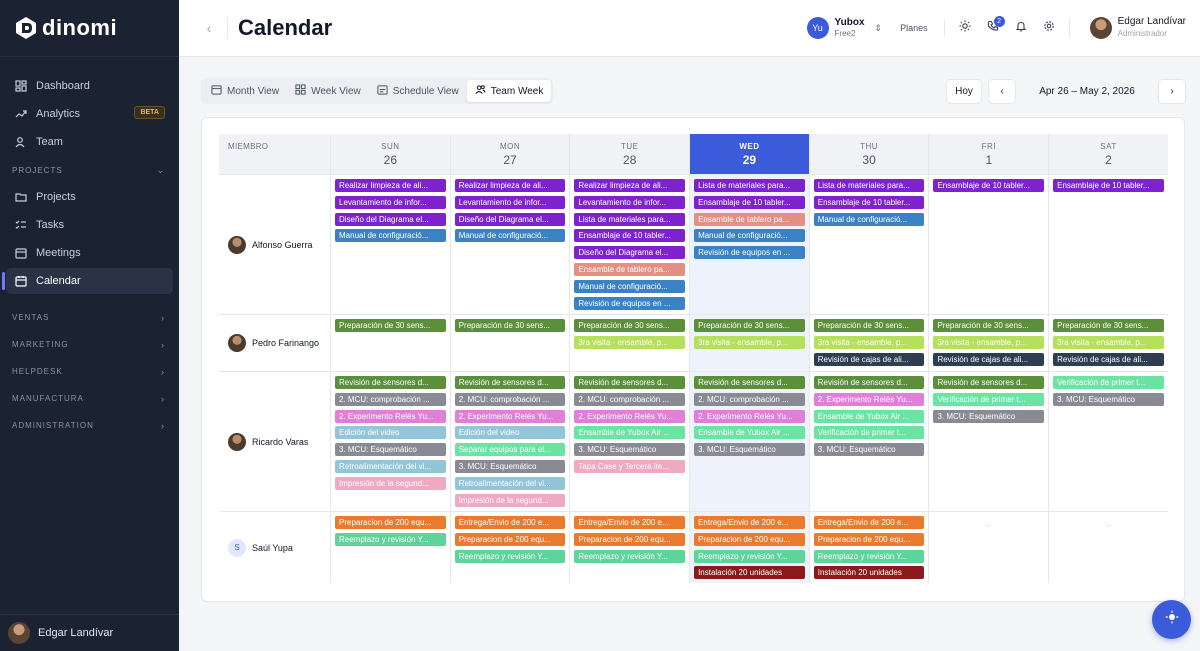 The height and width of the screenshot is (651, 1200). I want to click on calls-button: 2, so click(993, 28).